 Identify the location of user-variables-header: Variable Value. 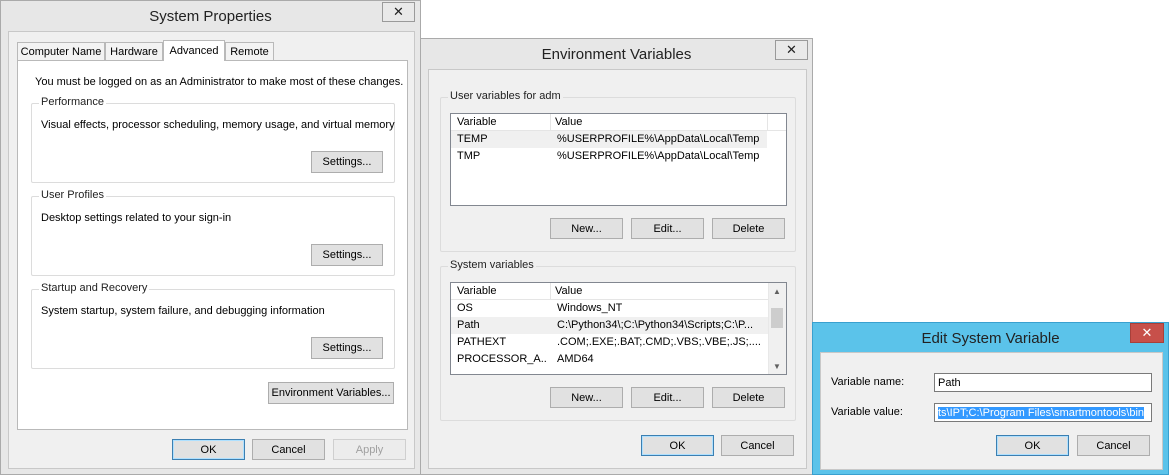
(618, 122).